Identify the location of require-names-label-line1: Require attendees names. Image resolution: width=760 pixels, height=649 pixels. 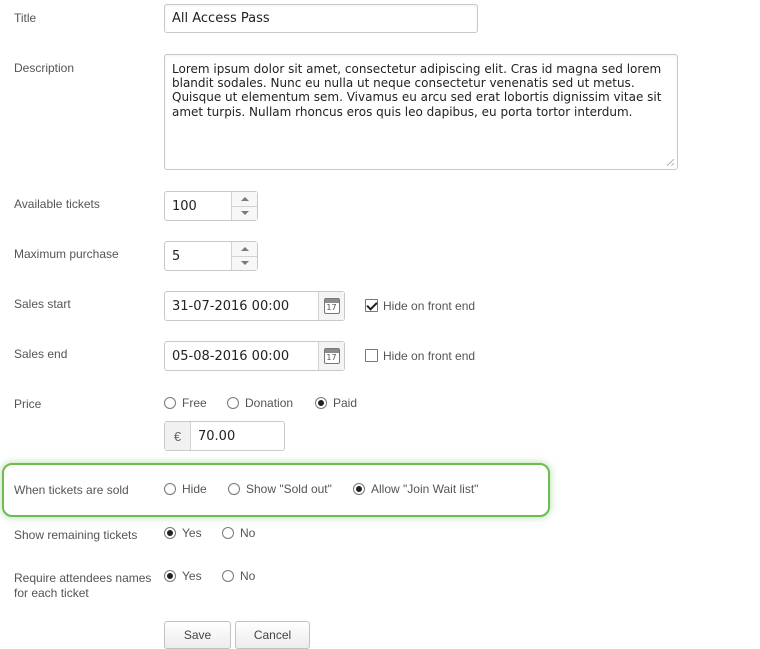
(83, 578).